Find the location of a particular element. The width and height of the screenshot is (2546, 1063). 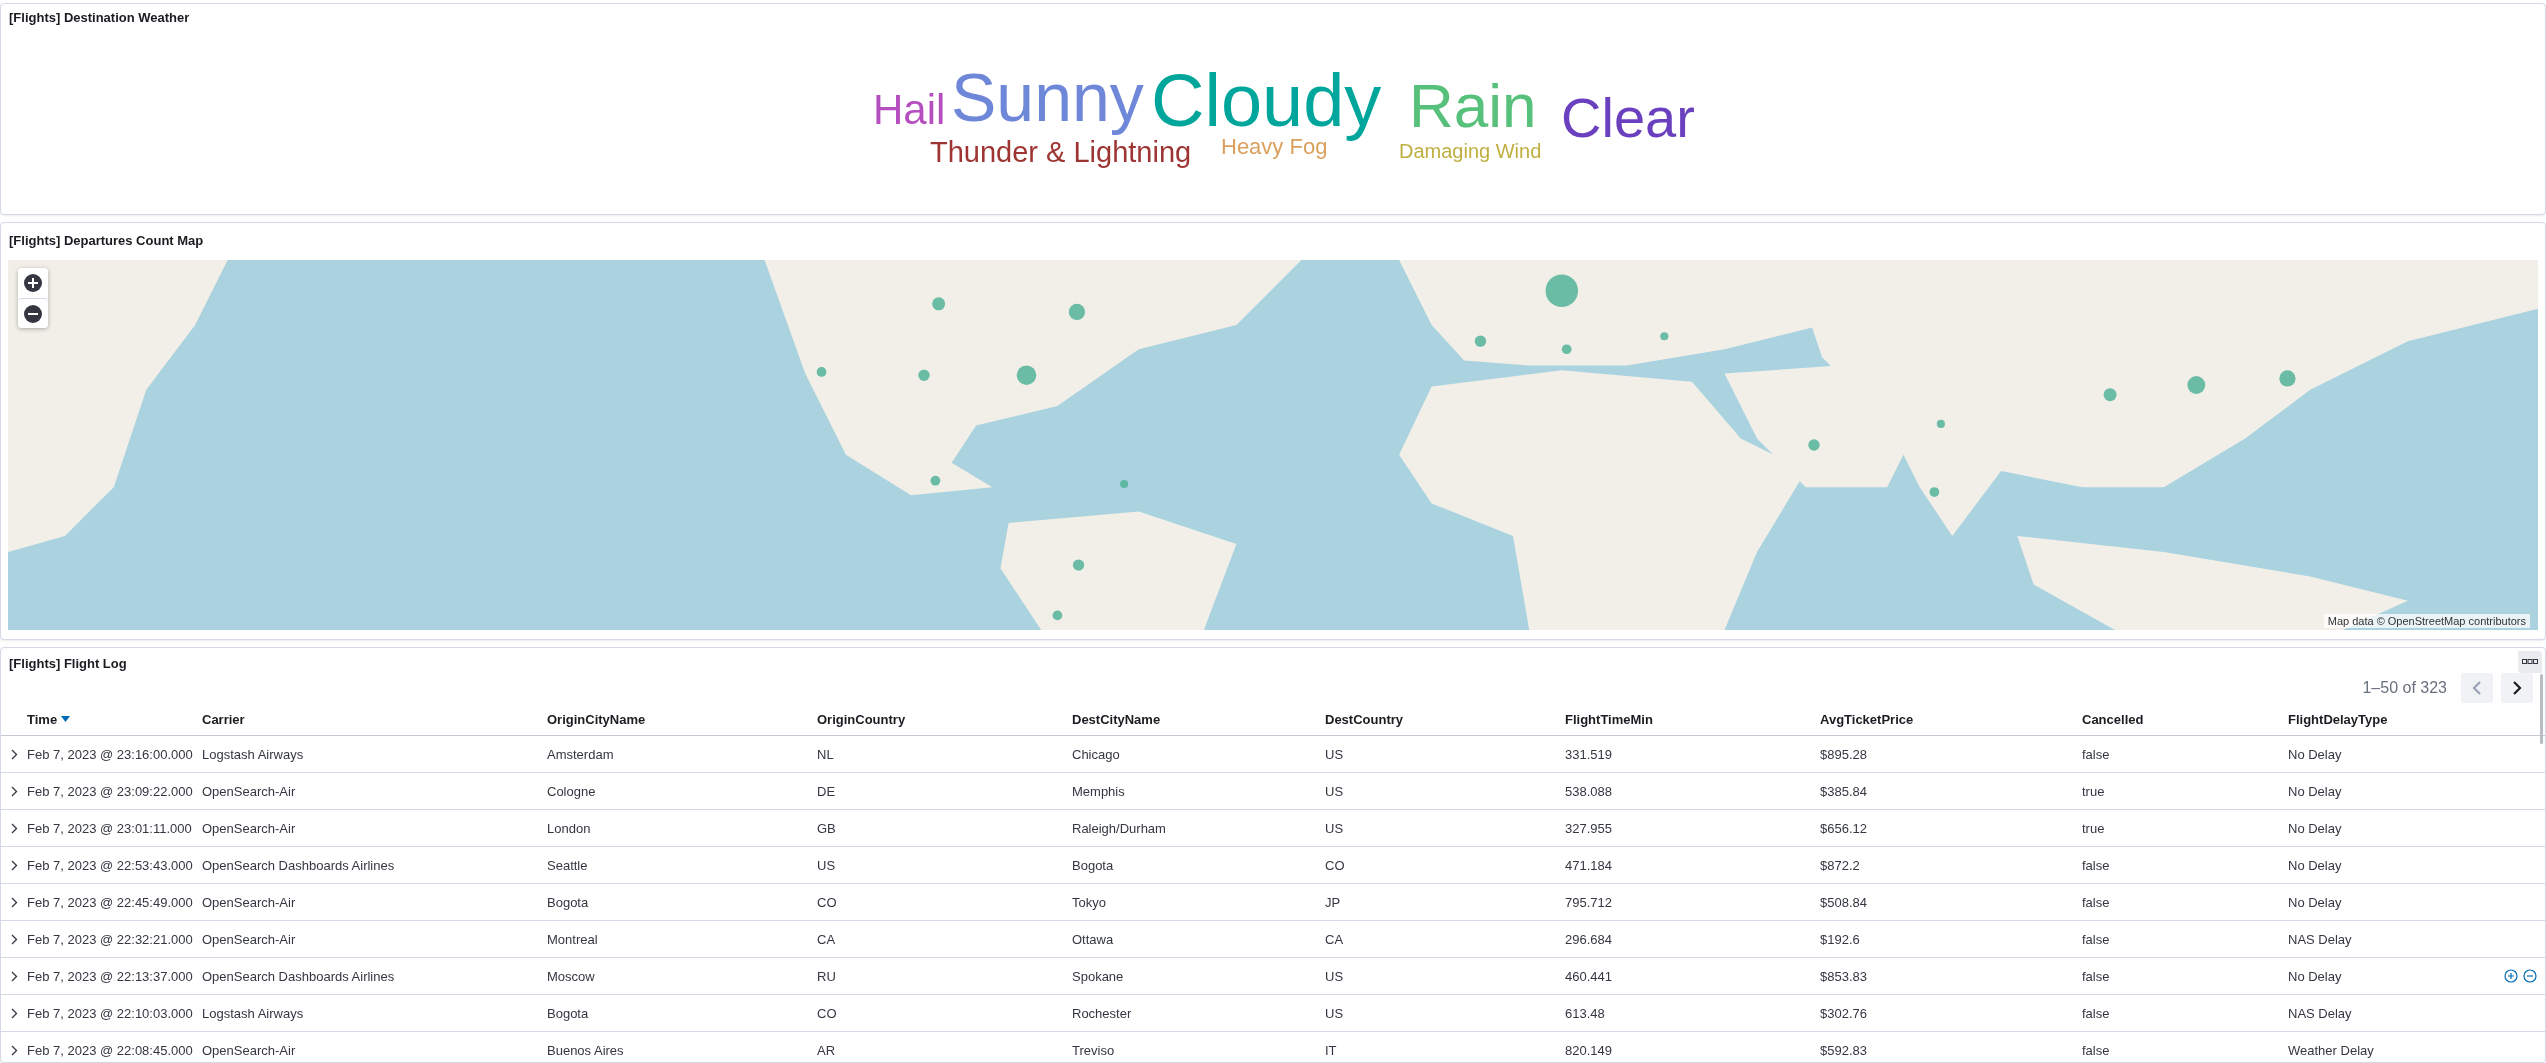

minus-circle-icon is located at coordinates (2530, 976).